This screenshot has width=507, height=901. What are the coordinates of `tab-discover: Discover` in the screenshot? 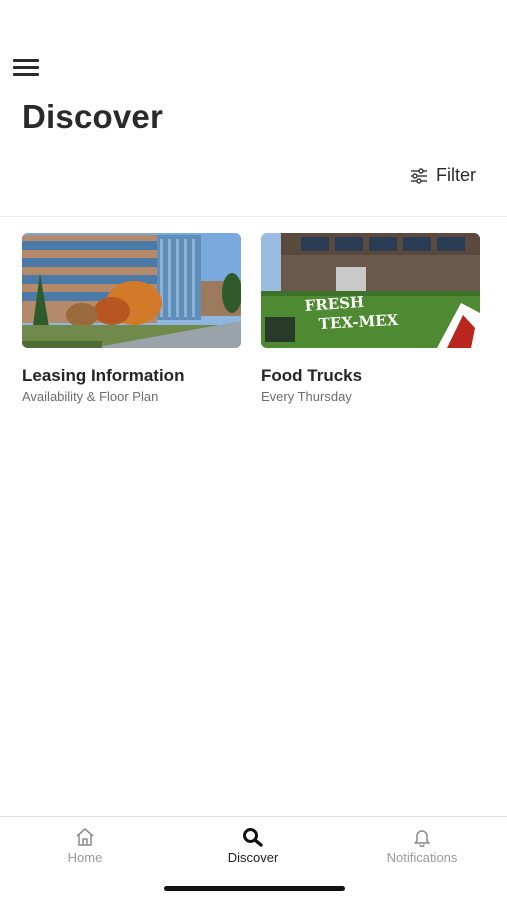 It's located at (253, 846).